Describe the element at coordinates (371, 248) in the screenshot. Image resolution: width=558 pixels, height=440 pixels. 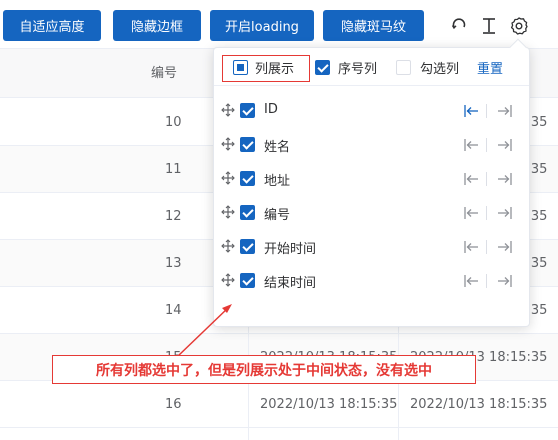
I see `column-item: 开始时间` at that location.